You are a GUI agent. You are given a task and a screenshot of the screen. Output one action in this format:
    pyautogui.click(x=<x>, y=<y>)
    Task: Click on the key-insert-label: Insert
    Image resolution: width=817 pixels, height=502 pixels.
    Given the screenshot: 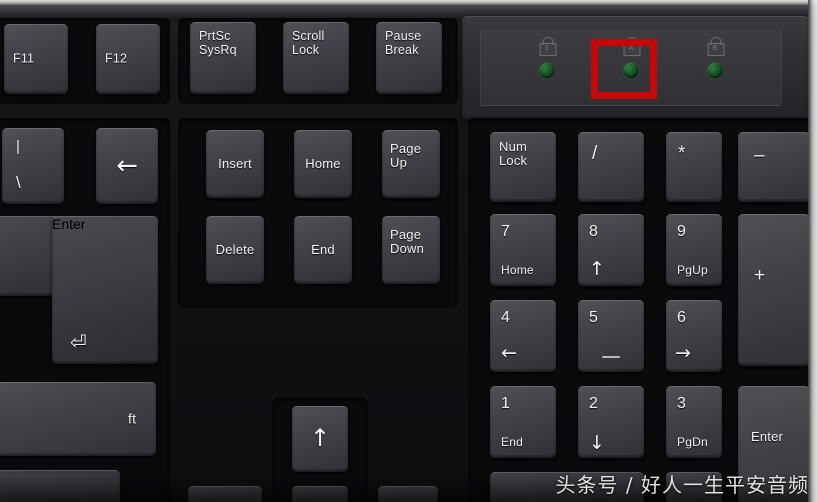 What is the action you would take?
    pyautogui.click(x=235, y=163)
    